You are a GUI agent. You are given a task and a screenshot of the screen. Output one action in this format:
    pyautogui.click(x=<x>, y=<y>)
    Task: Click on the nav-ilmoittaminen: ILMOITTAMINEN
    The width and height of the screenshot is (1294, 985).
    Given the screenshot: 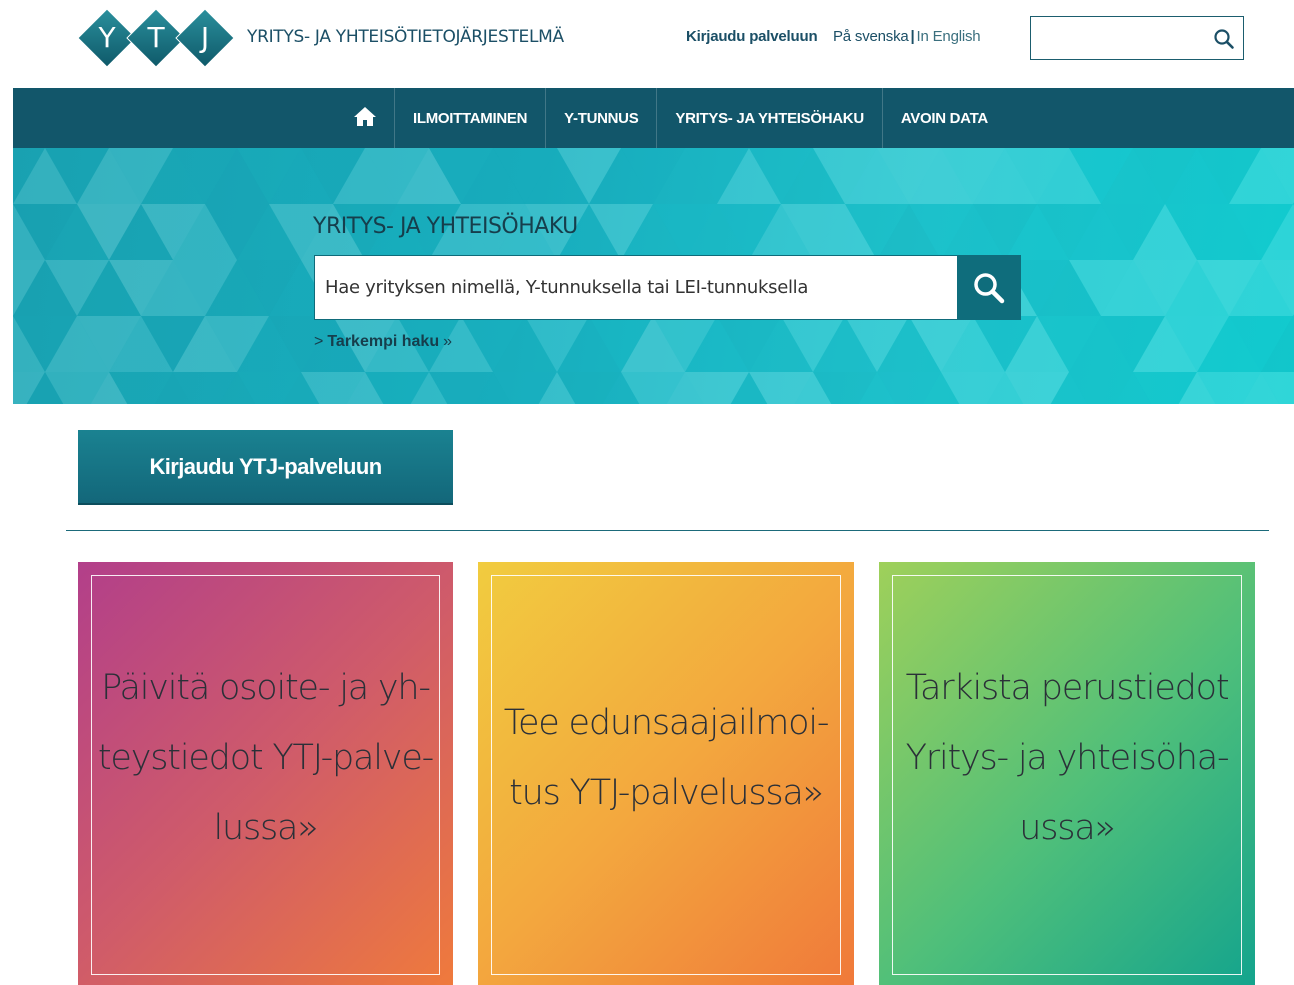 What is the action you would take?
    pyautogui.click(x=469, y=118)
    